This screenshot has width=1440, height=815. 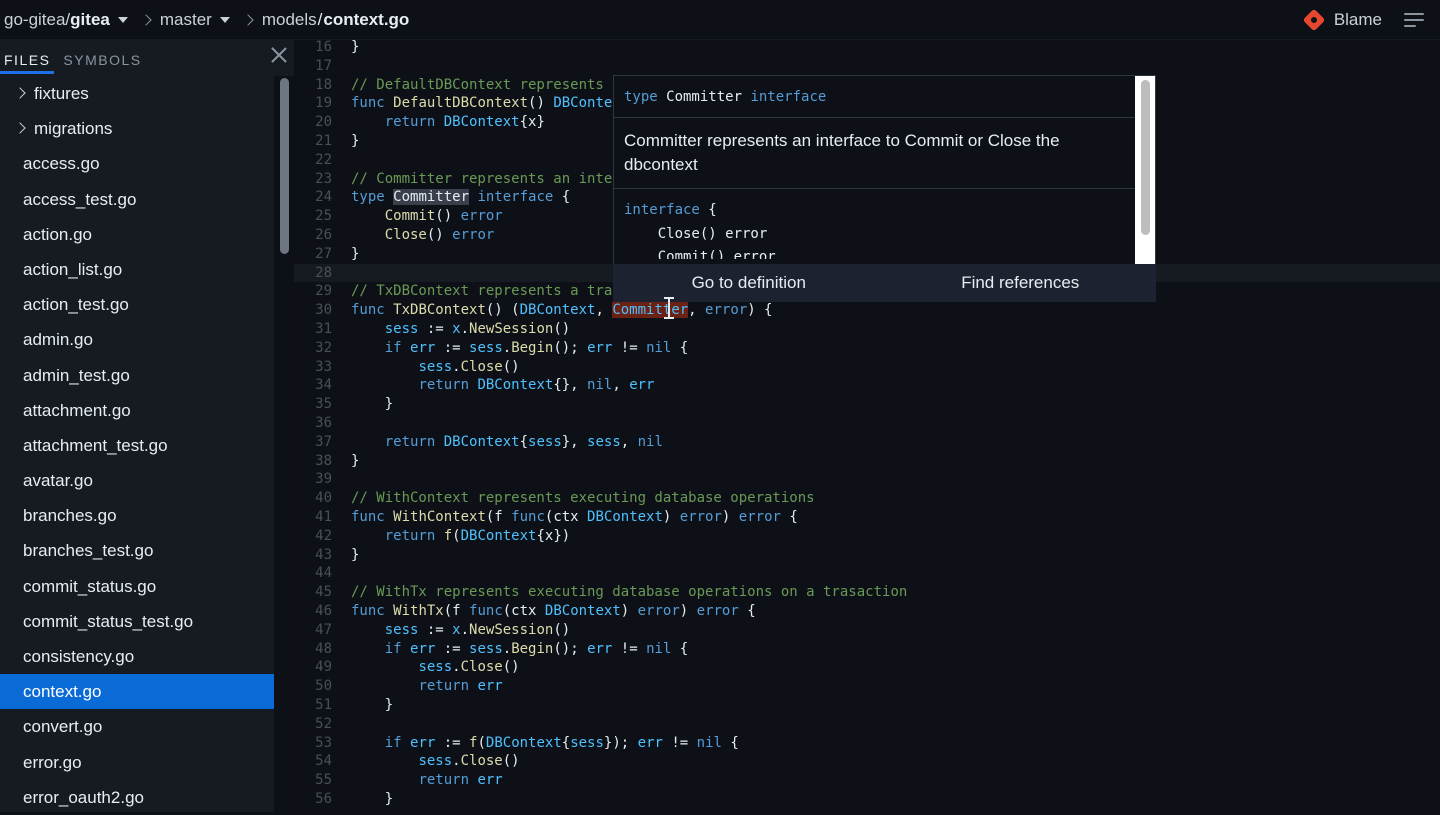 I want to click on file-item: branches_test.go, so click(x=137, y=550).